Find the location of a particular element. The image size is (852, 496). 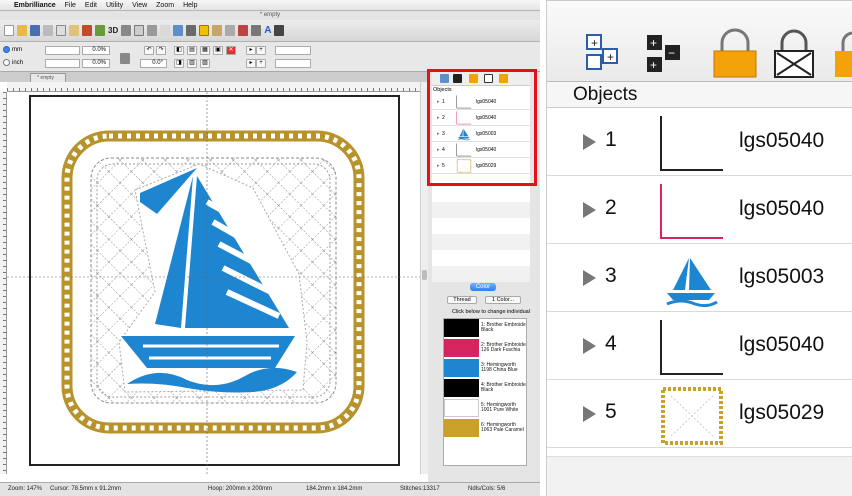

flip-horizontal-icon is located at coordinates (87, 30).